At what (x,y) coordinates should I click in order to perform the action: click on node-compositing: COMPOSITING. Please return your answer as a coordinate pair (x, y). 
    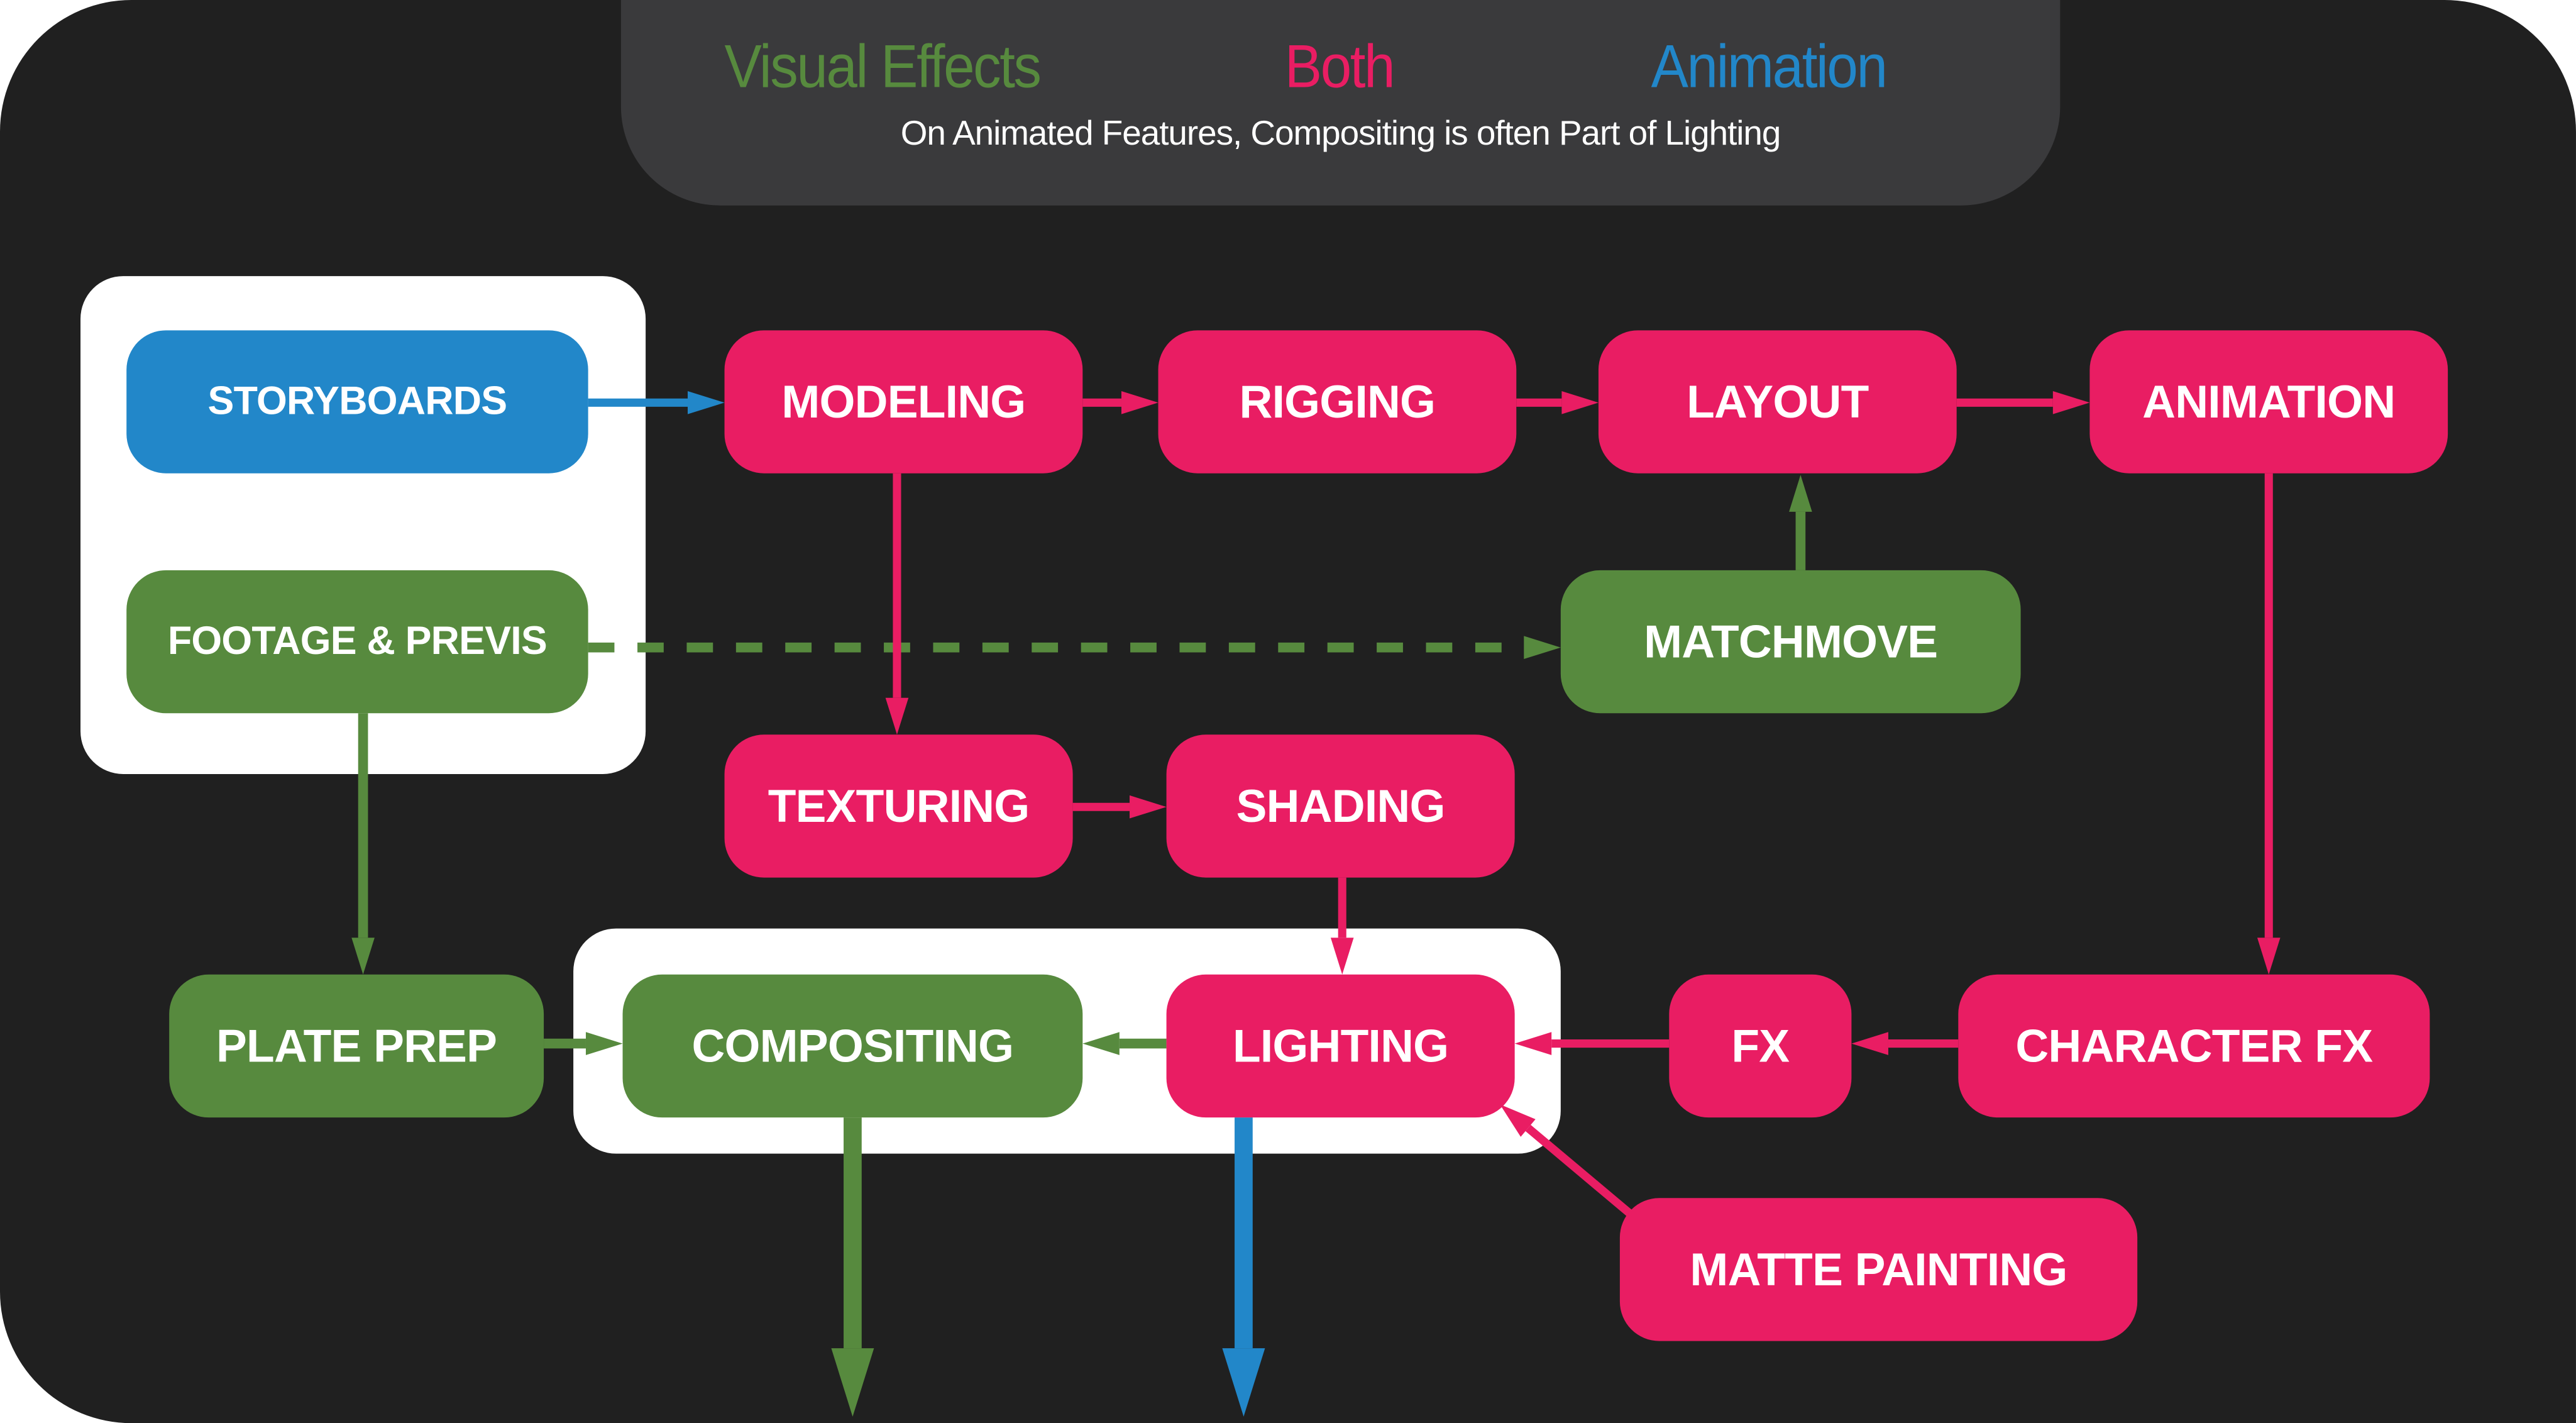
    Looking at the image, I should click on (853, 1046).